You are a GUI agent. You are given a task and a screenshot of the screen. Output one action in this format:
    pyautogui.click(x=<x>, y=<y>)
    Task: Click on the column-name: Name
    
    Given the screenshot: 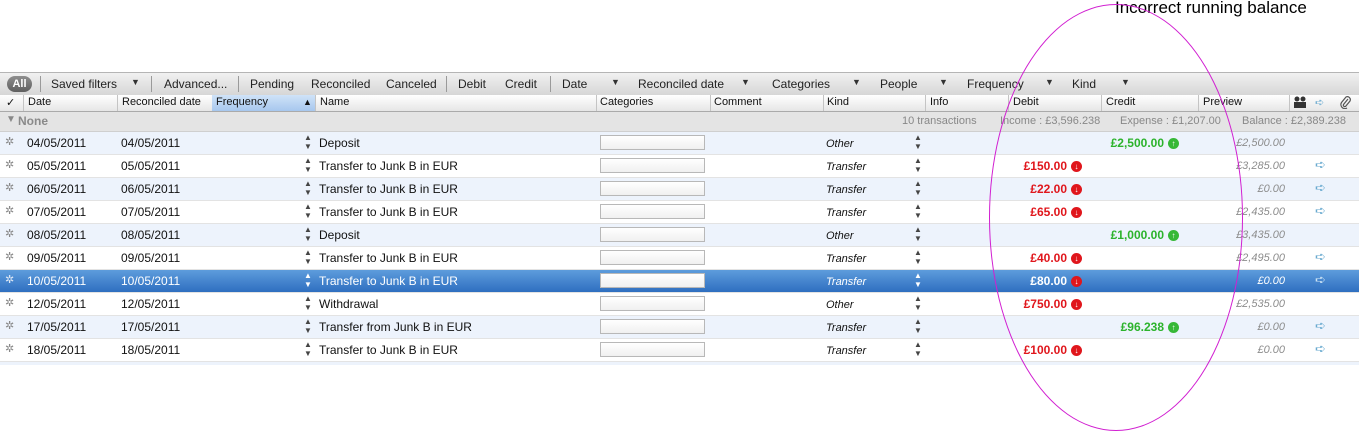 What is the action you would take?
    pyautogui.click(x=334, y=103)
    